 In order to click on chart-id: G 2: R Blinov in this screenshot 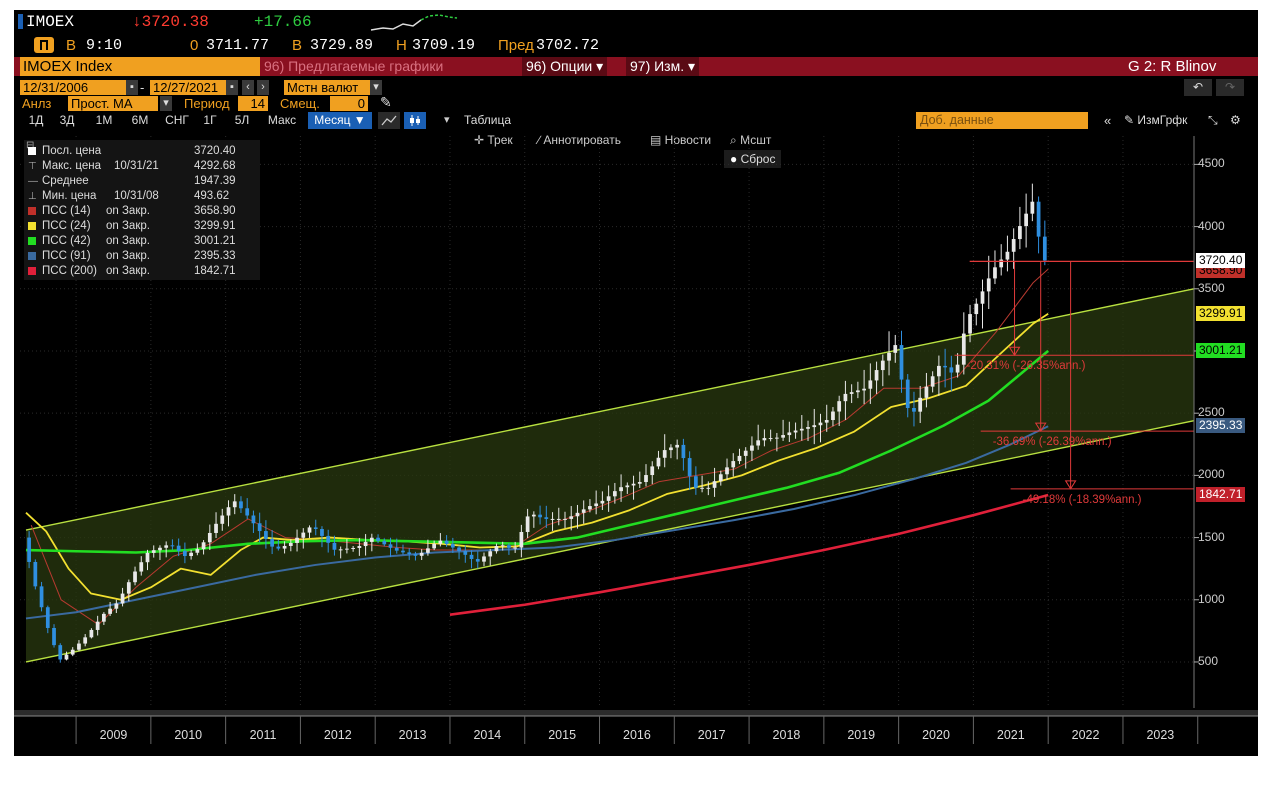, I will do `click(1172, 66)`.